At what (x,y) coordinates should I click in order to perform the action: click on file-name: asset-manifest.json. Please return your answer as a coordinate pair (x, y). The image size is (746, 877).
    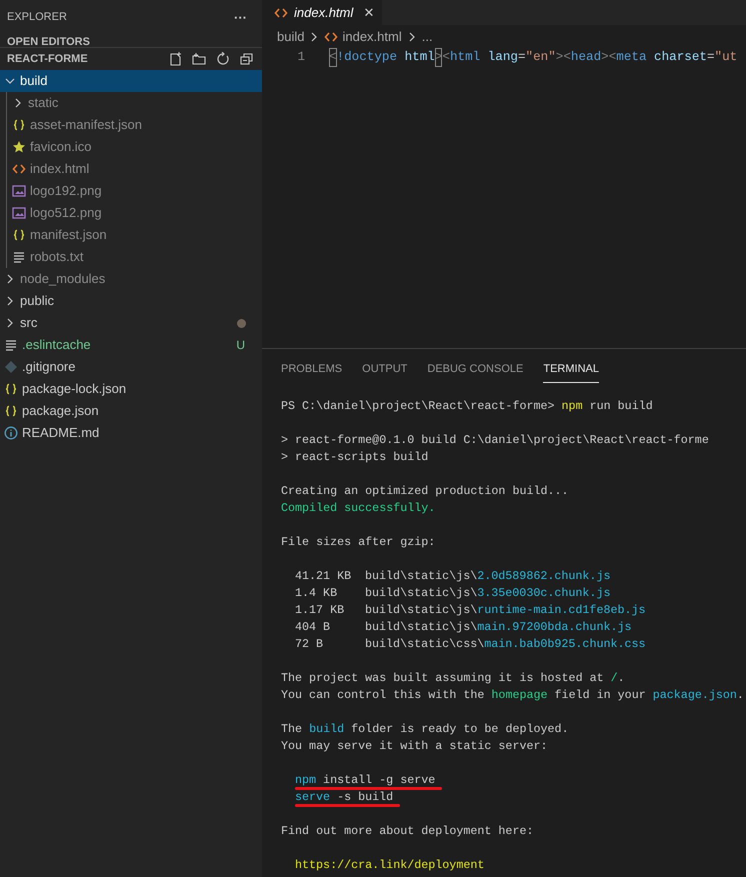
    Looking at the image, I should click on (86, 125).